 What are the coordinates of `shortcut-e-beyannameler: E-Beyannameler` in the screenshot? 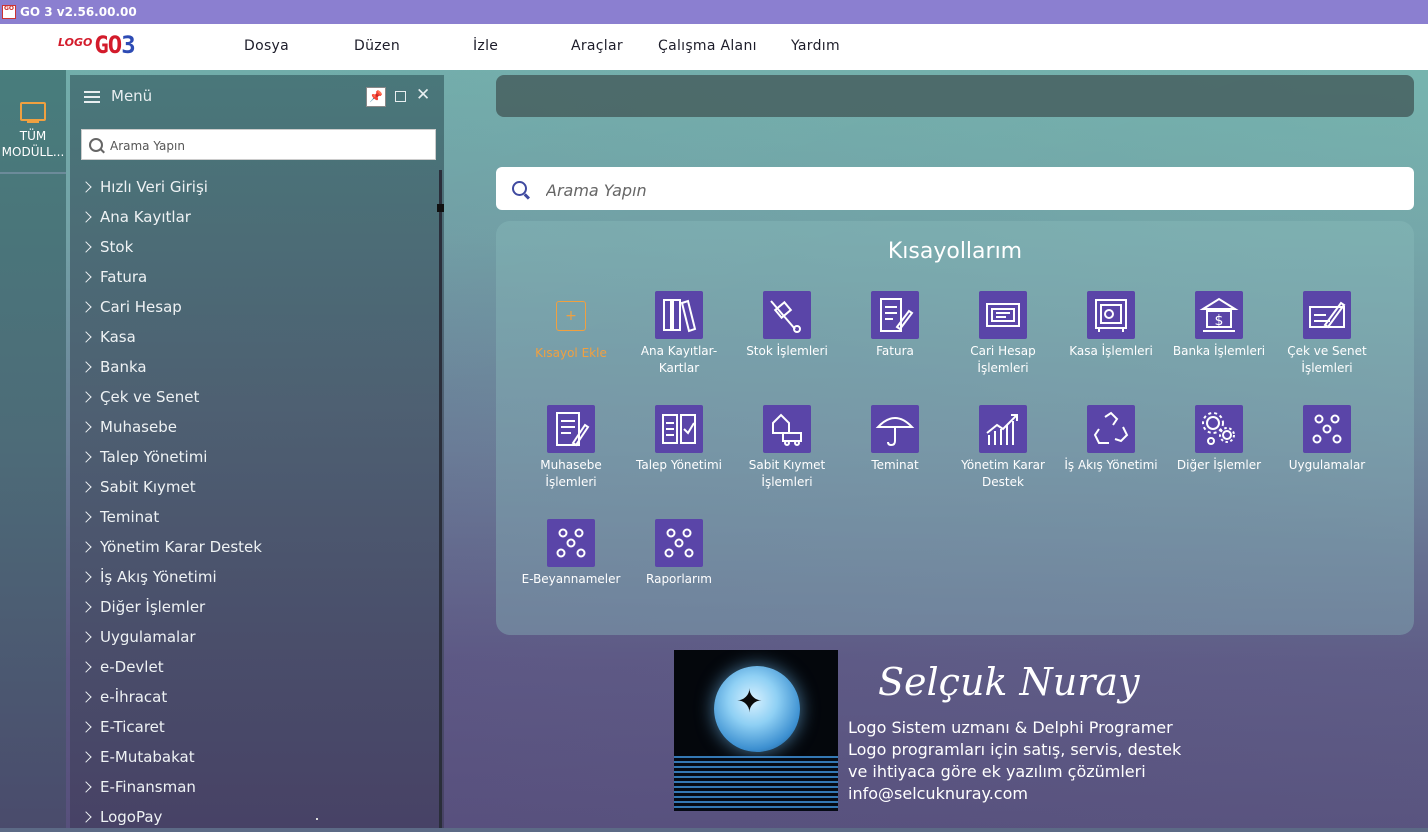 It's located at (571, 553).